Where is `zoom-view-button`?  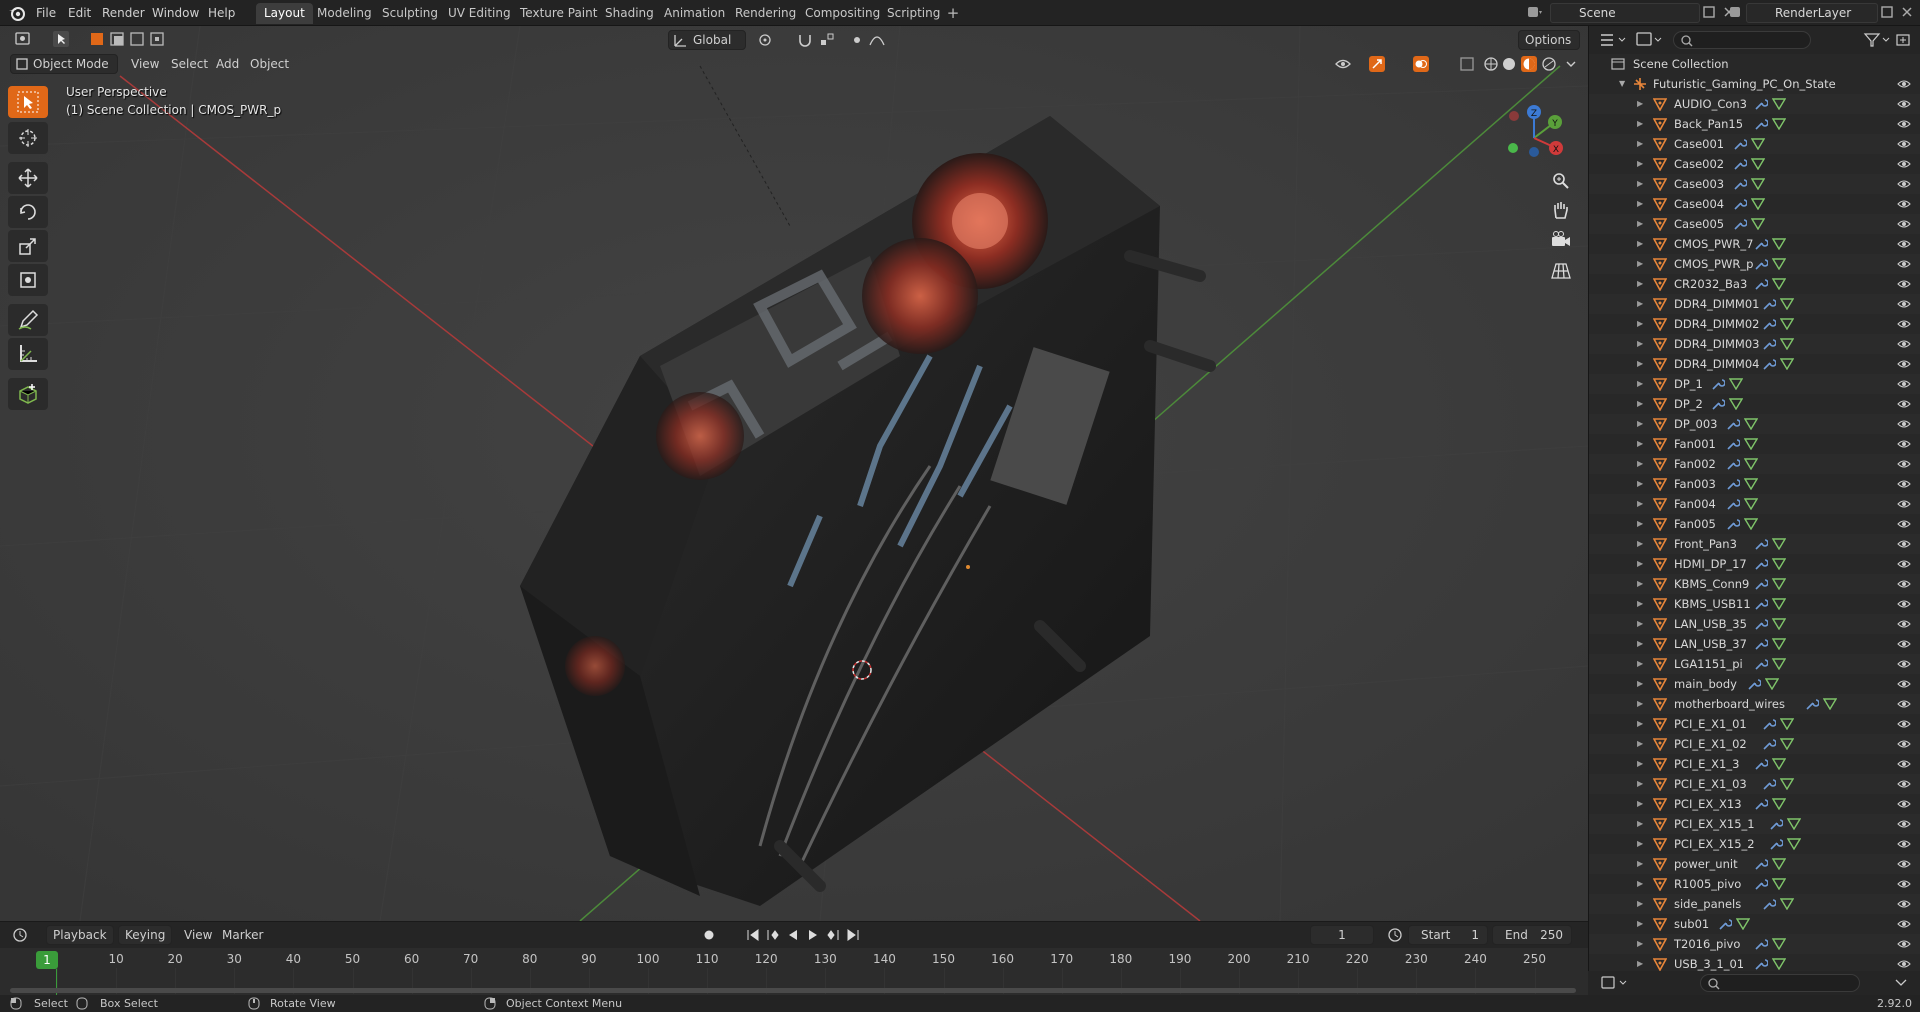
zoom-view-button is located at coordinates (1561, 181).